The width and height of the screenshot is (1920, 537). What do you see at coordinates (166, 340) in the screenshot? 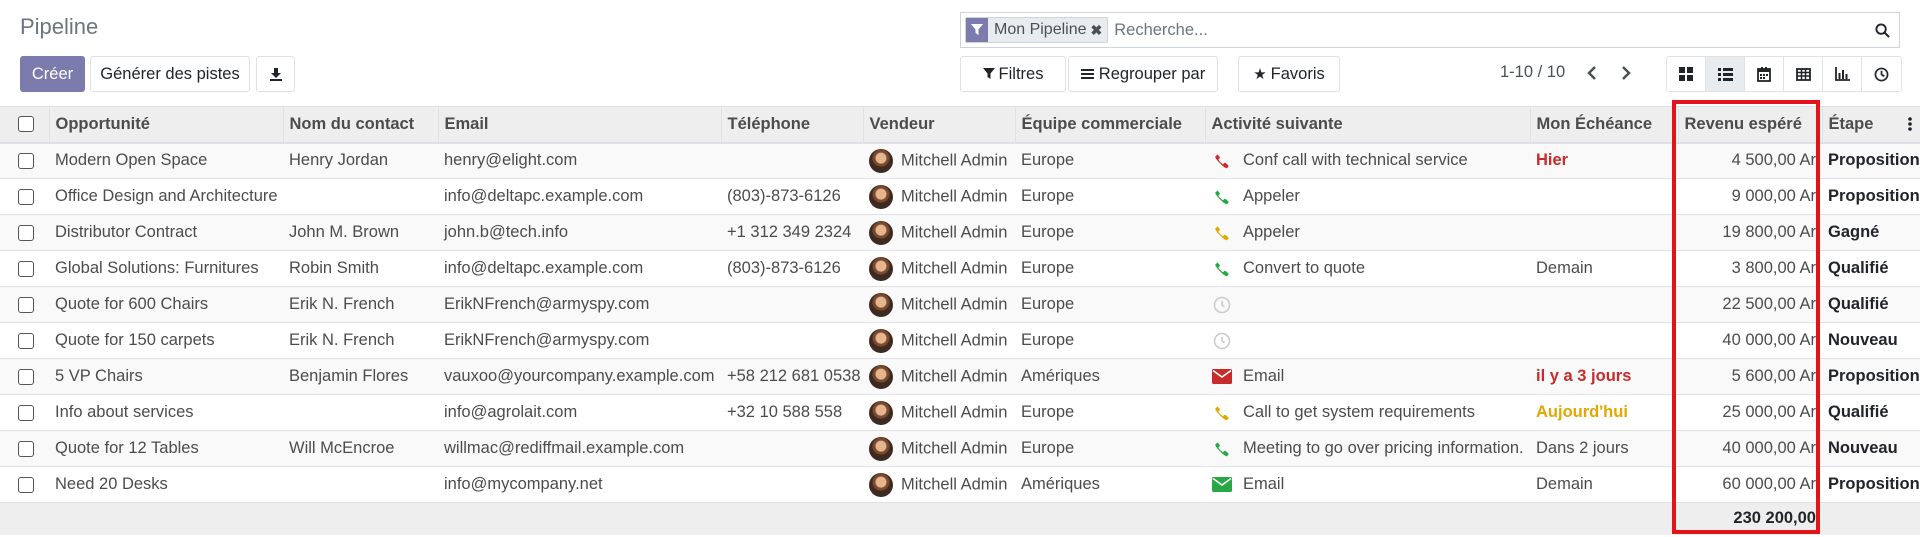
I see `opportunity-cell: Quote for 150 carpets` at bounding box center [166, 340].